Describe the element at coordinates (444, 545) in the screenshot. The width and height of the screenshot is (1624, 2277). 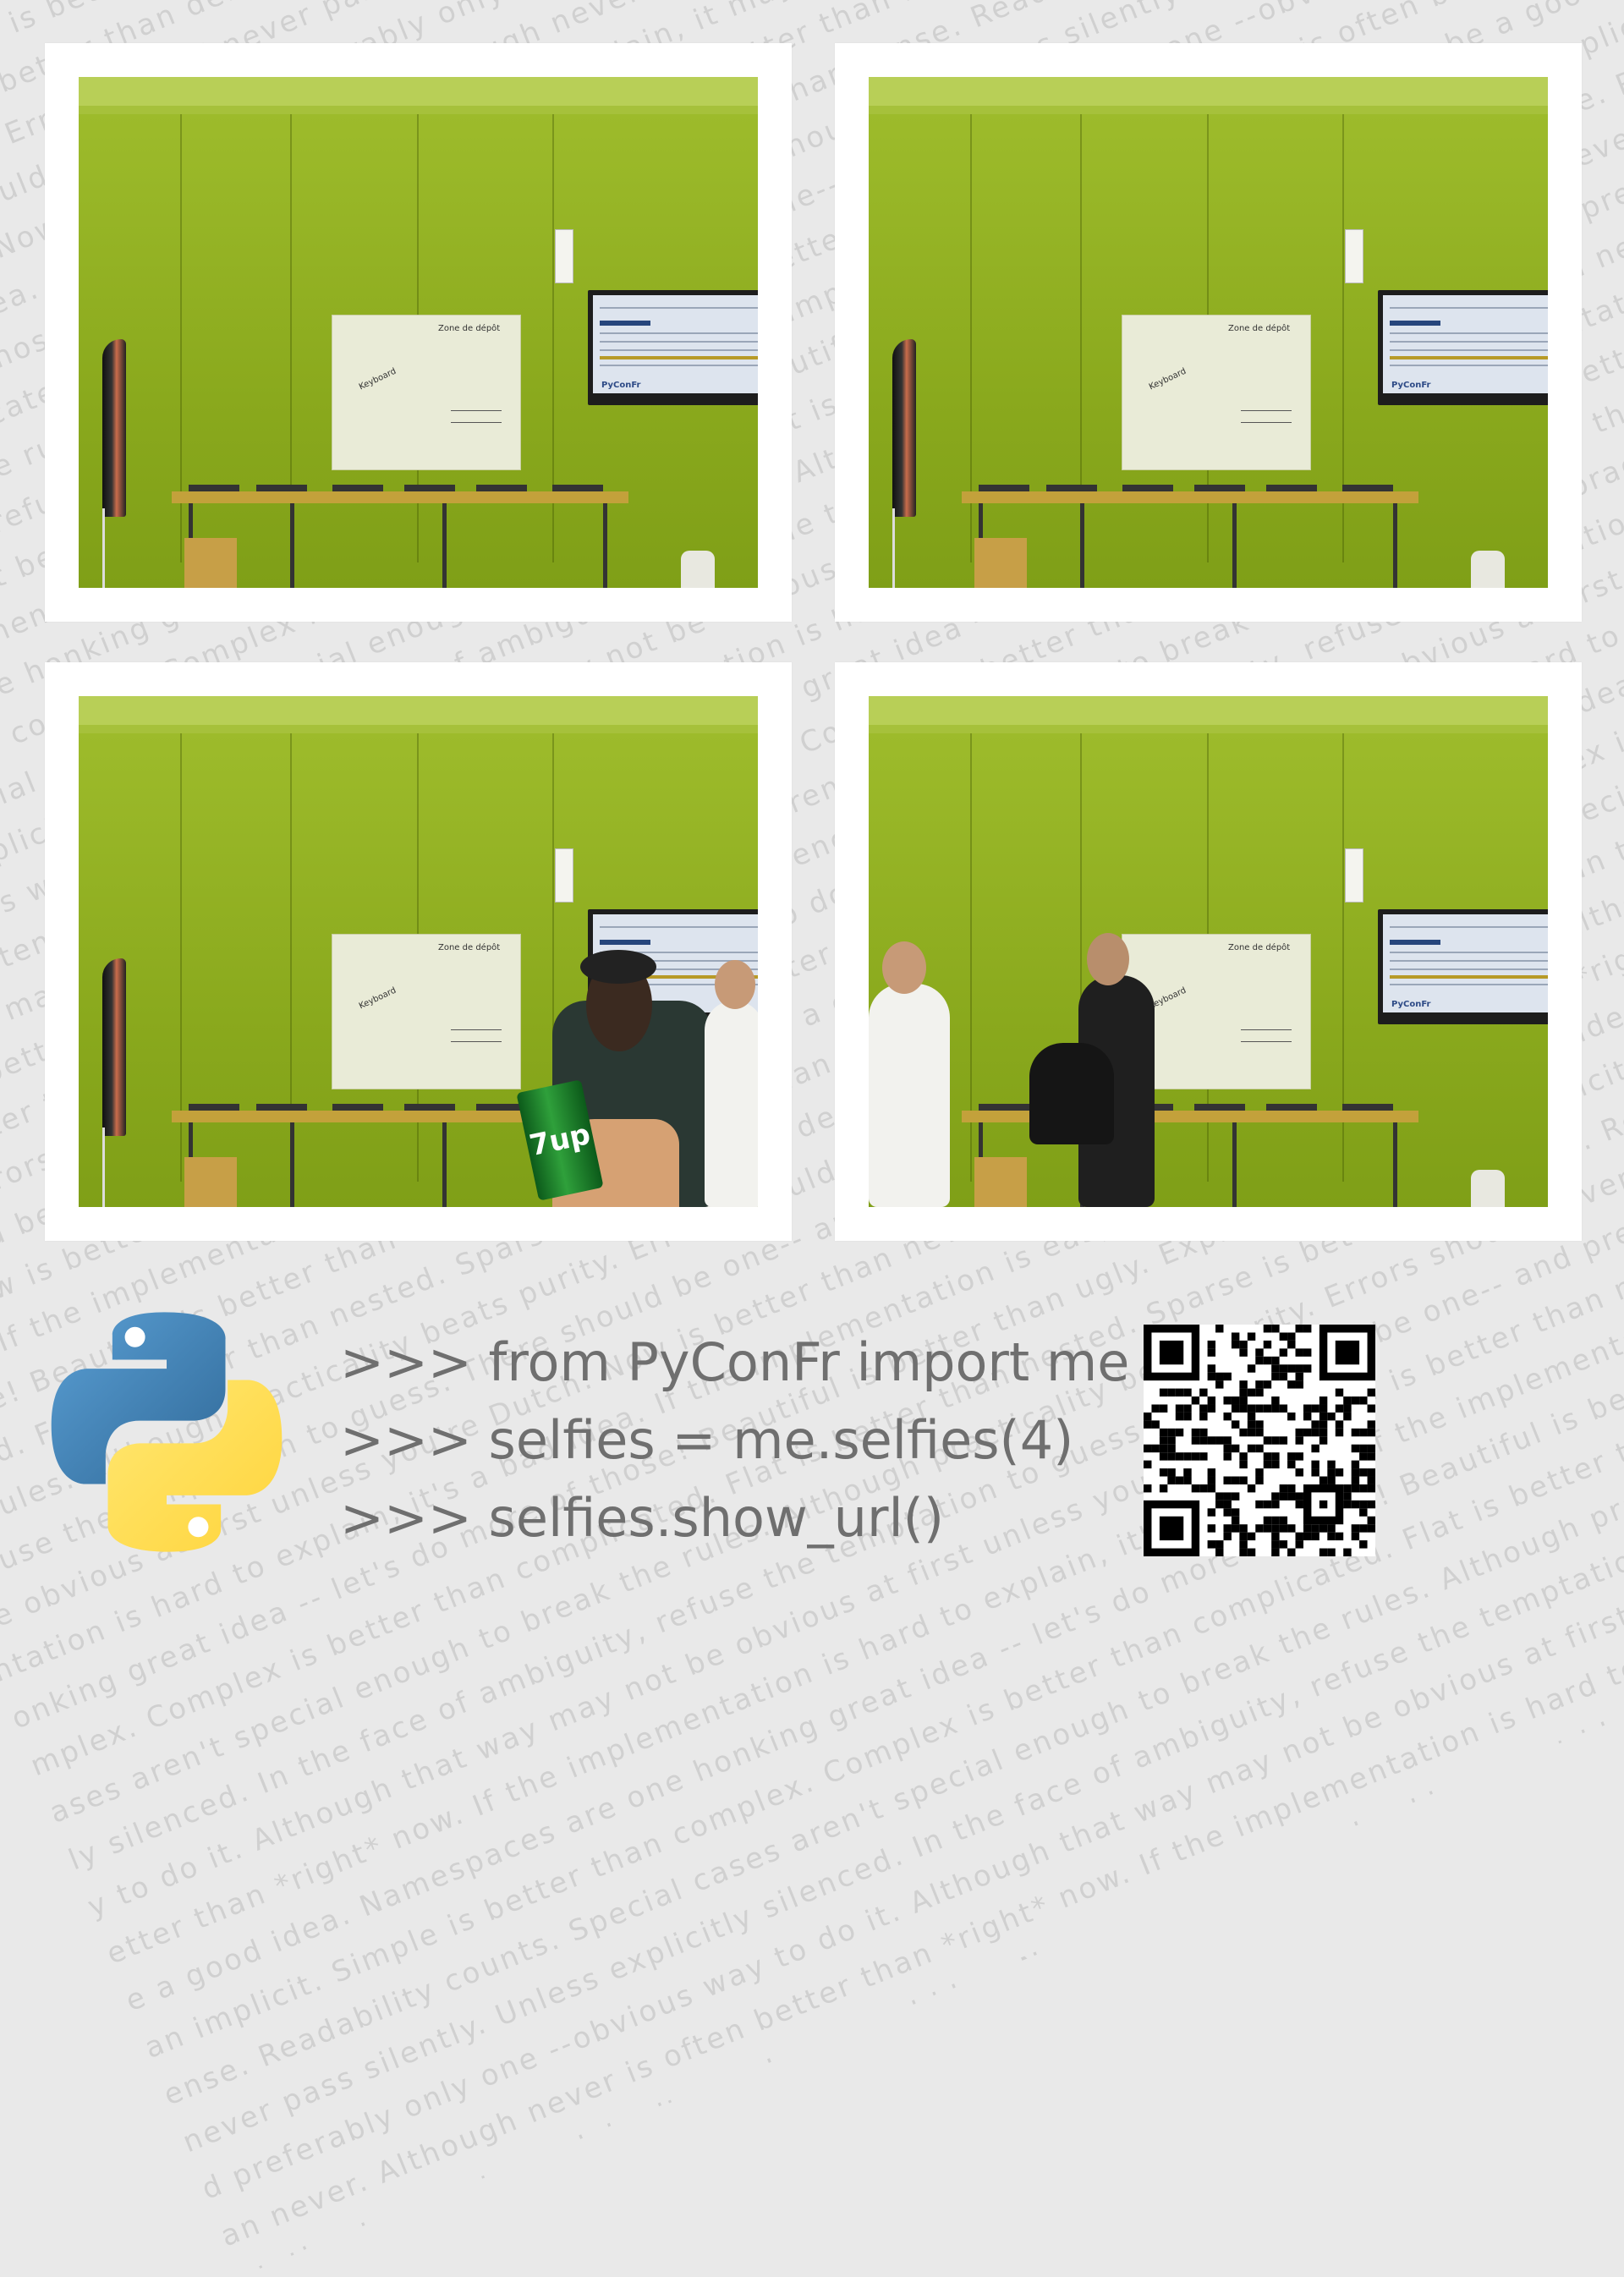
I see `table-leg` at that location.